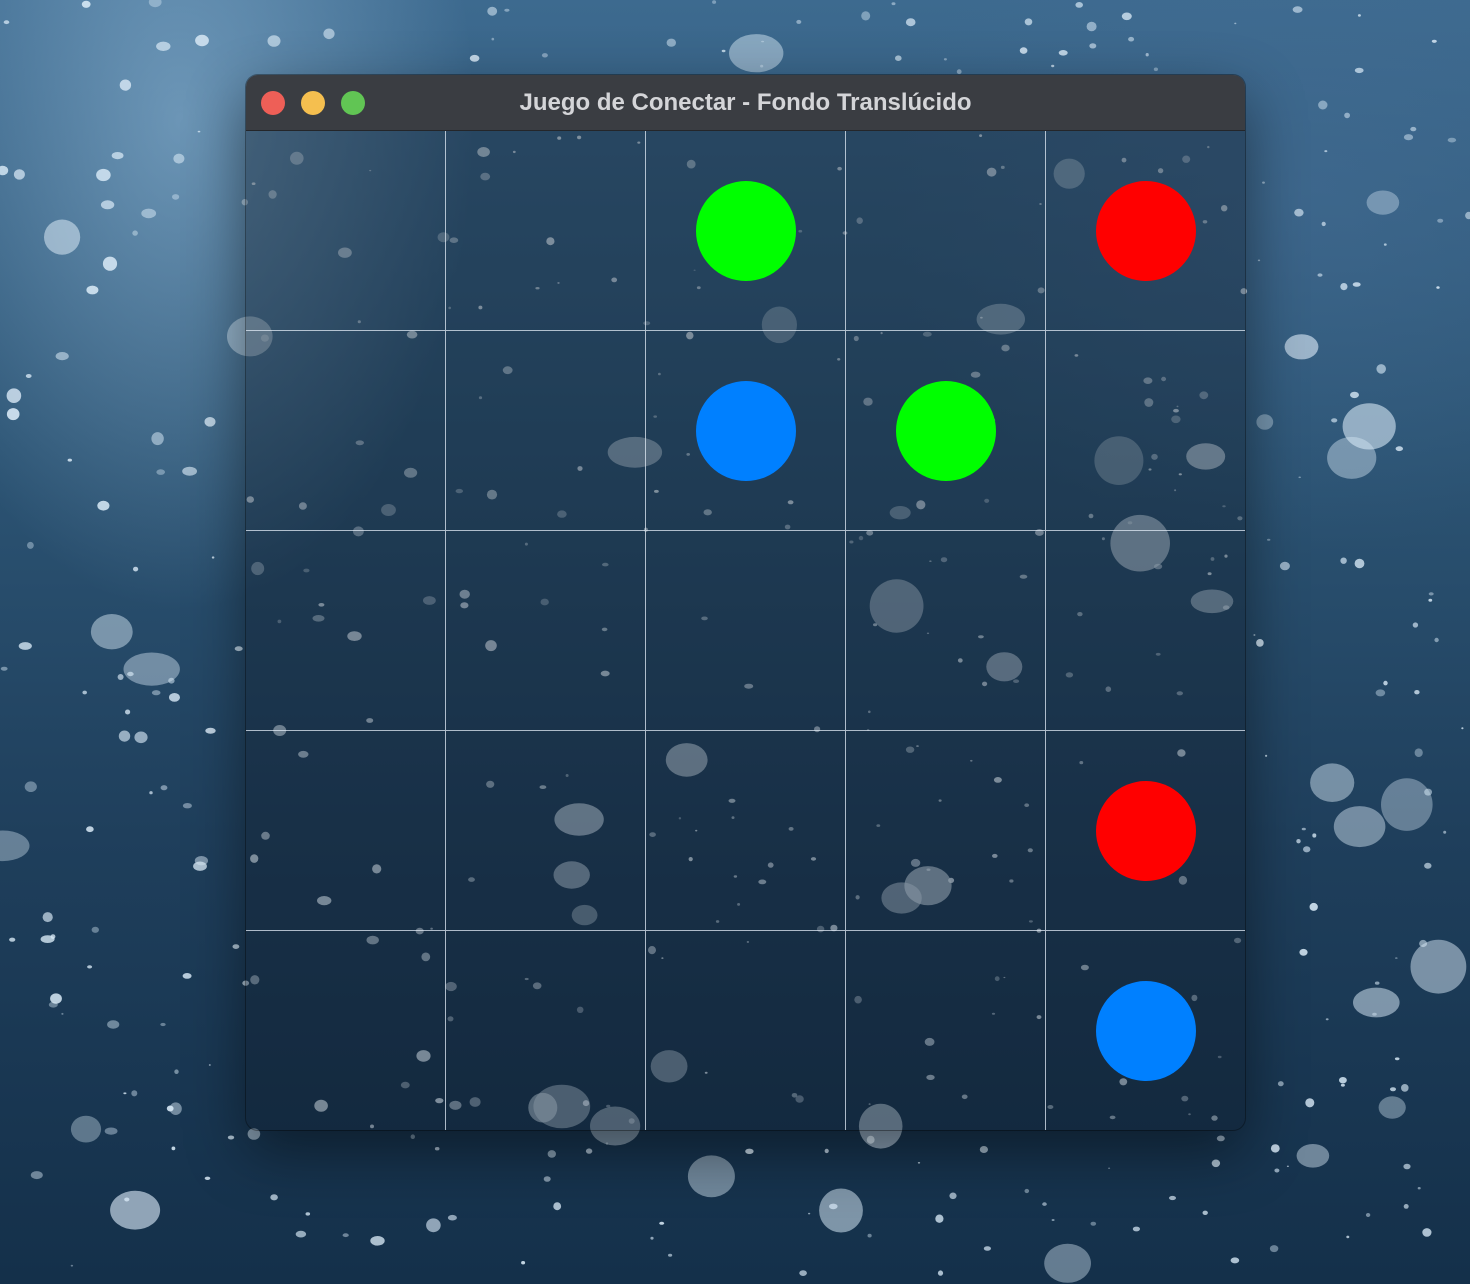 The height and width of the screenshot is (1284, 1470). What do you see at coordinates (745, 103) in the screenshot?
I see `title-bar: Juego de Conectar - Fondo Translúcido` at bounding box center [745, 103].